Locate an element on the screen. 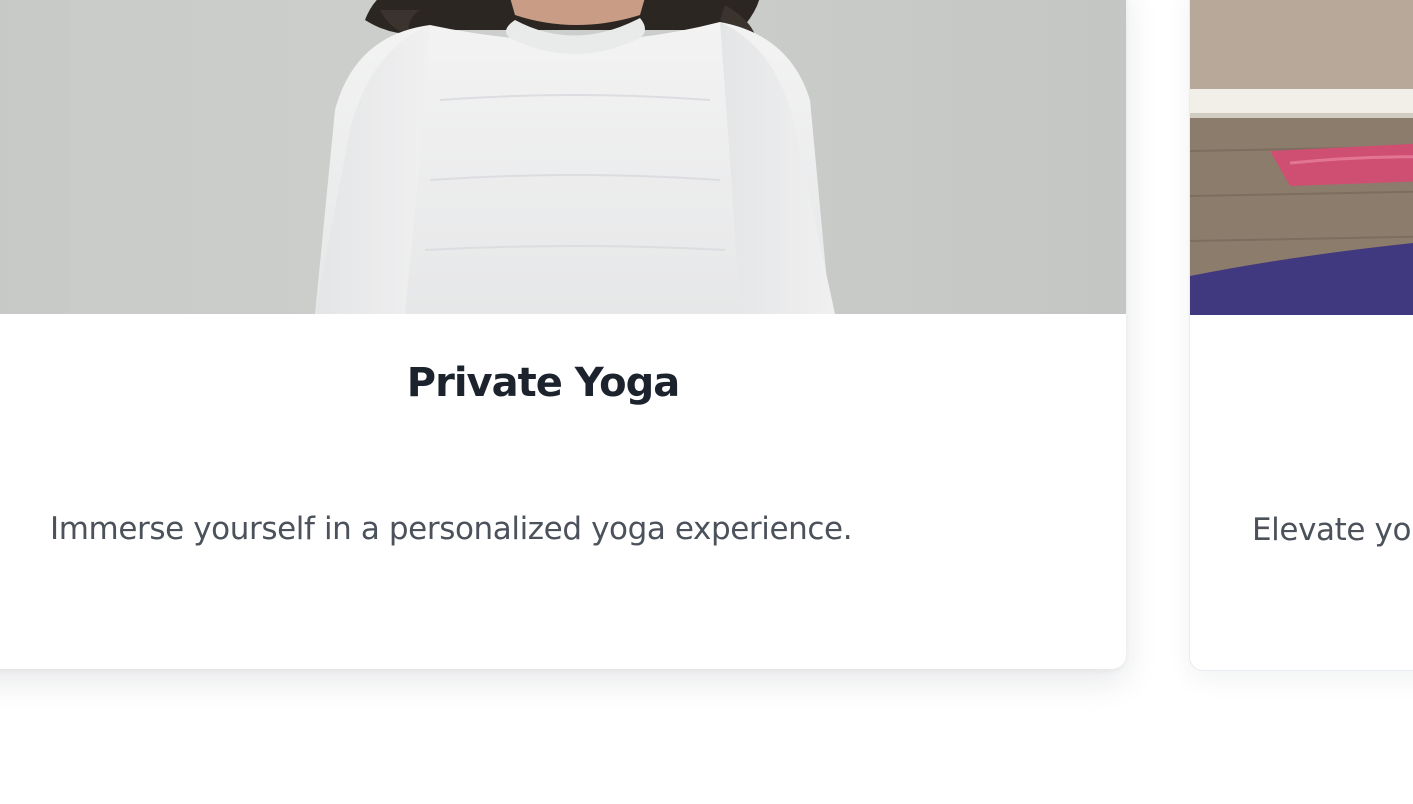 The image size is (1413, 804). service-card-image is located at coordinates (1301, 157).